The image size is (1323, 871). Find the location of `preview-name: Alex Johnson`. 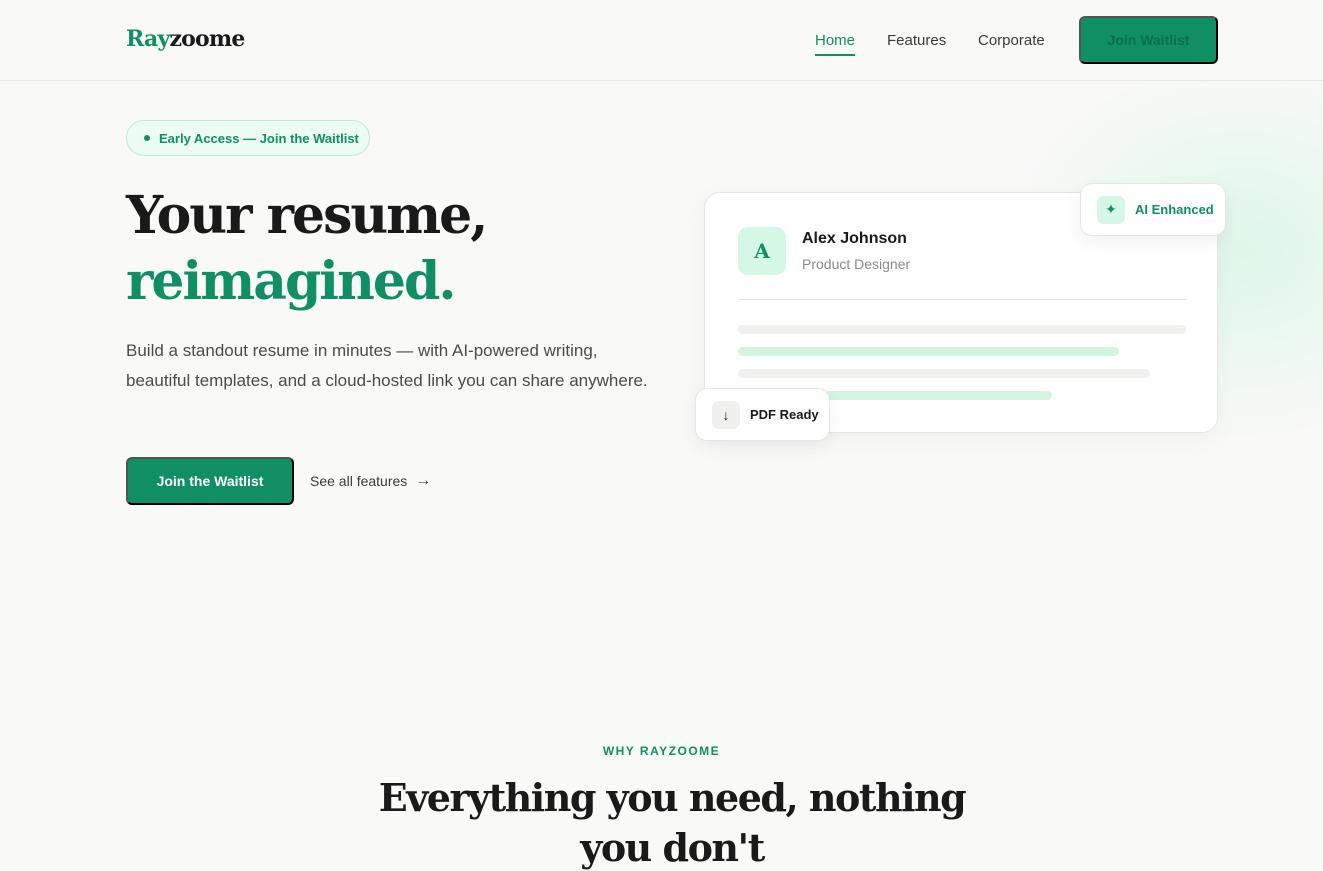

preview-name: Alex Johnson is located at coordinates (854, 238).